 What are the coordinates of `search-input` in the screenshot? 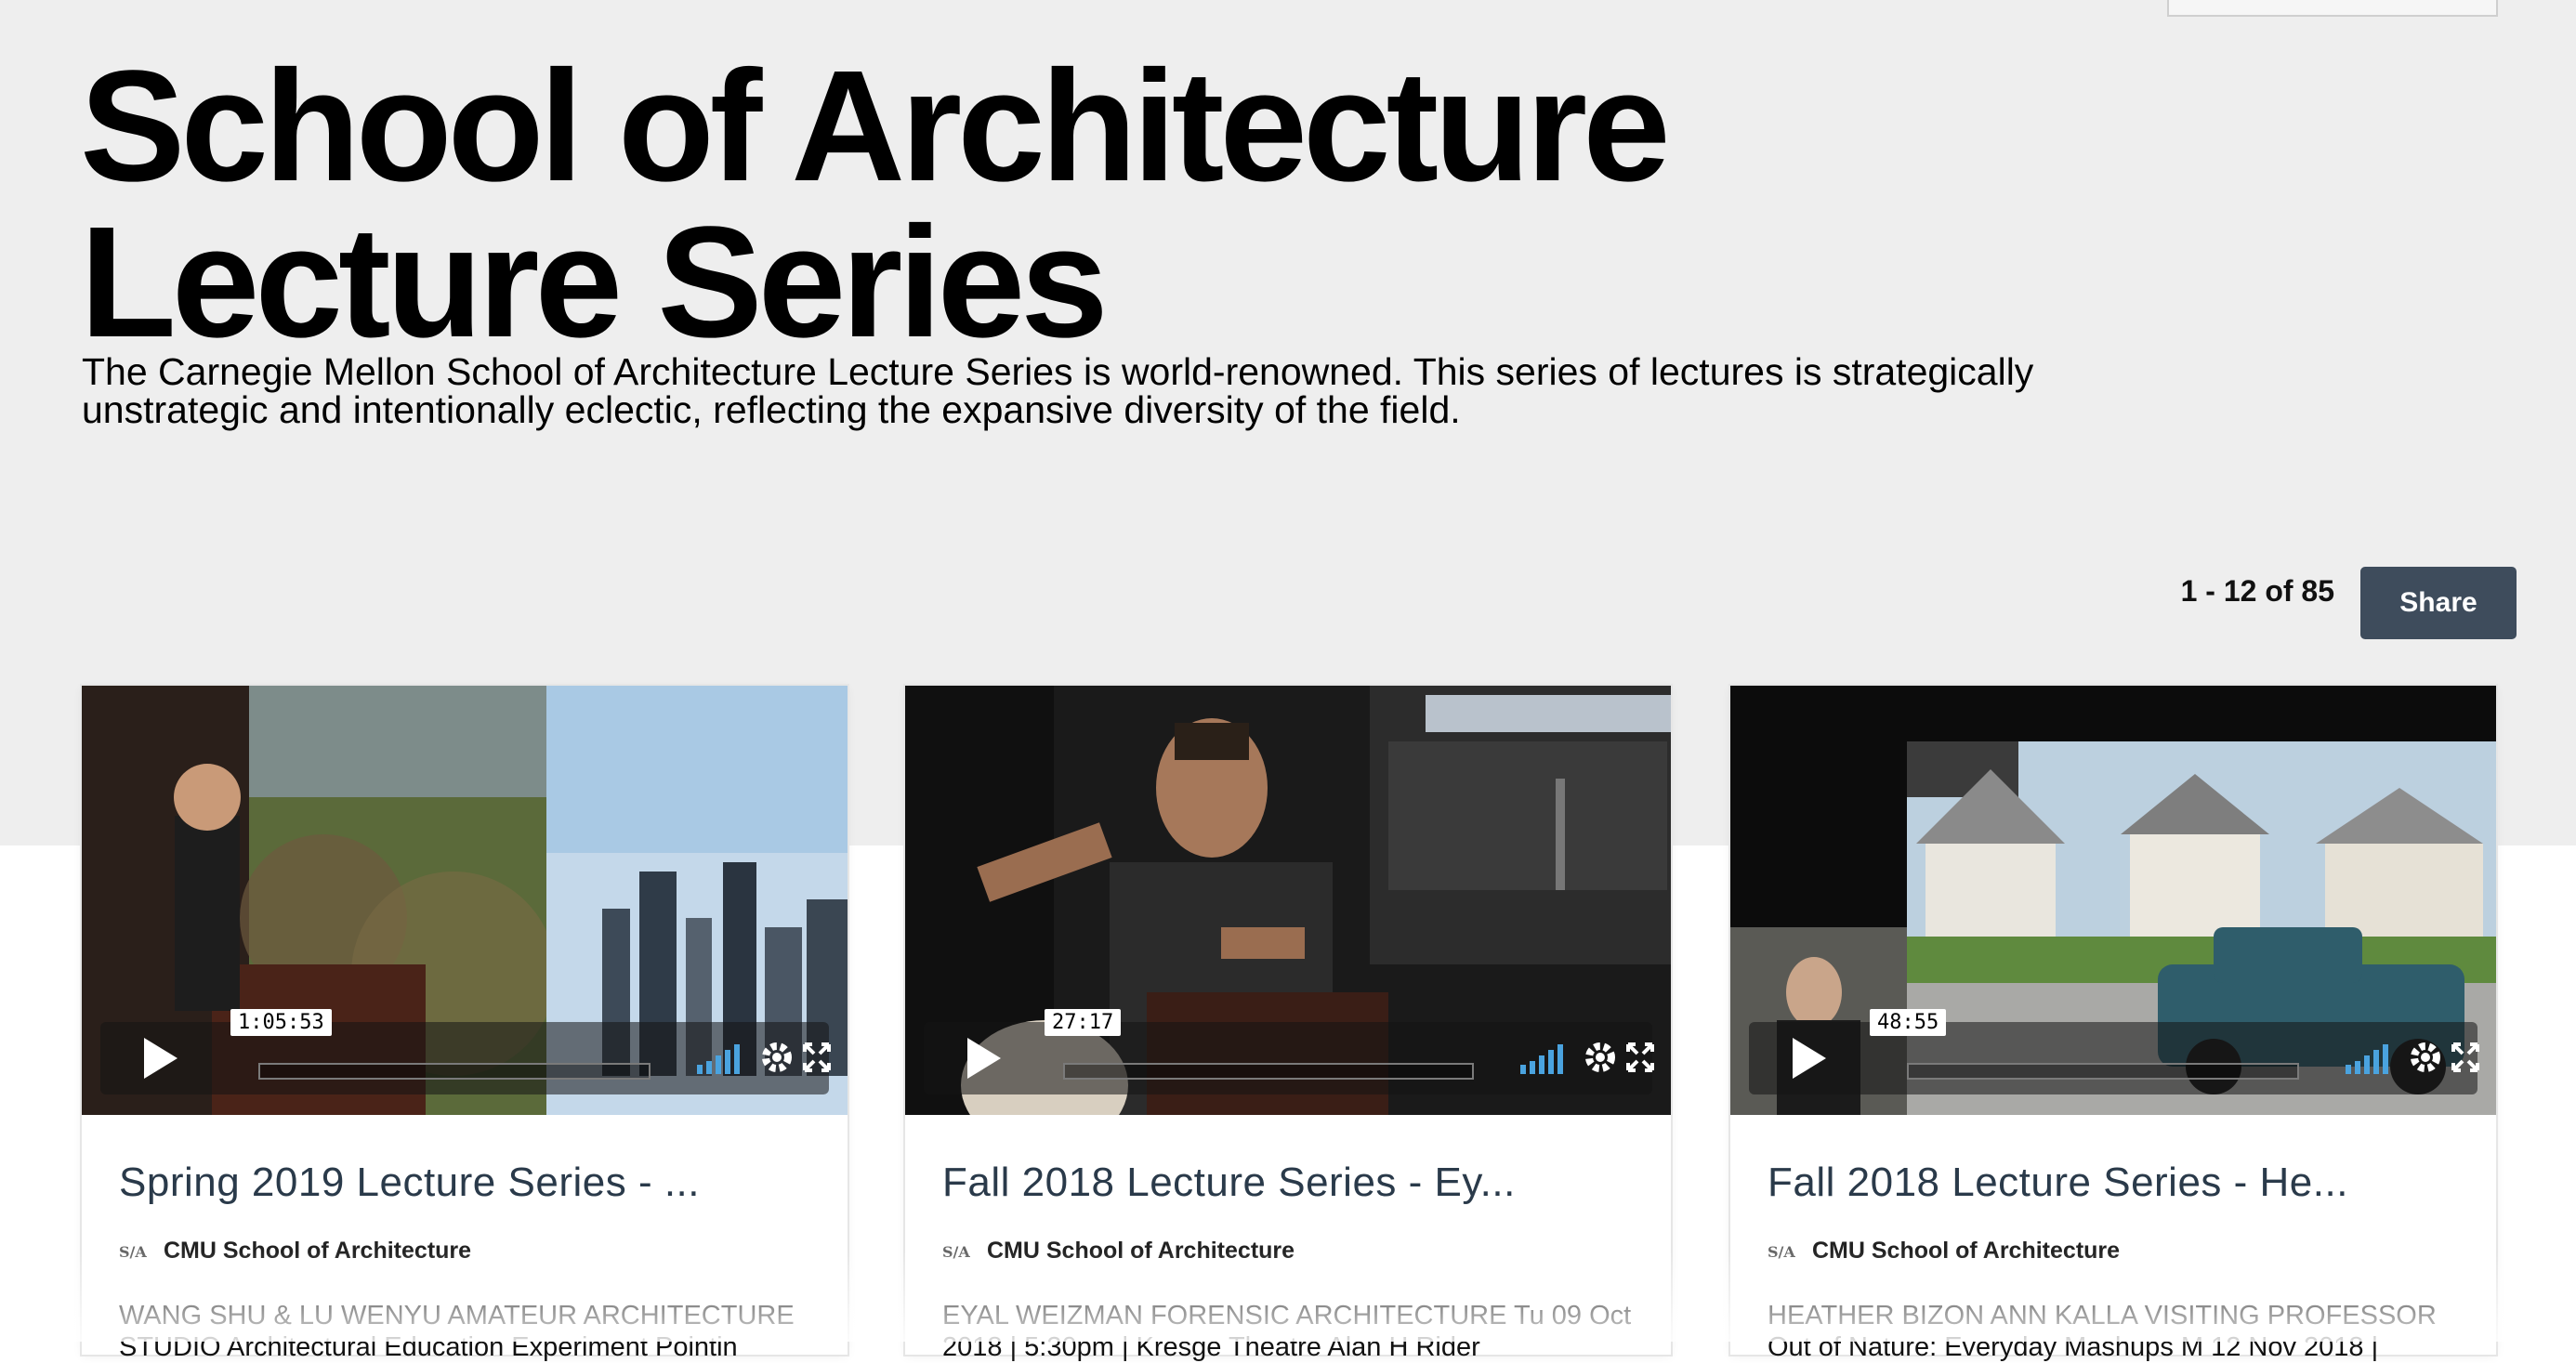 It's located at (2332, 8).